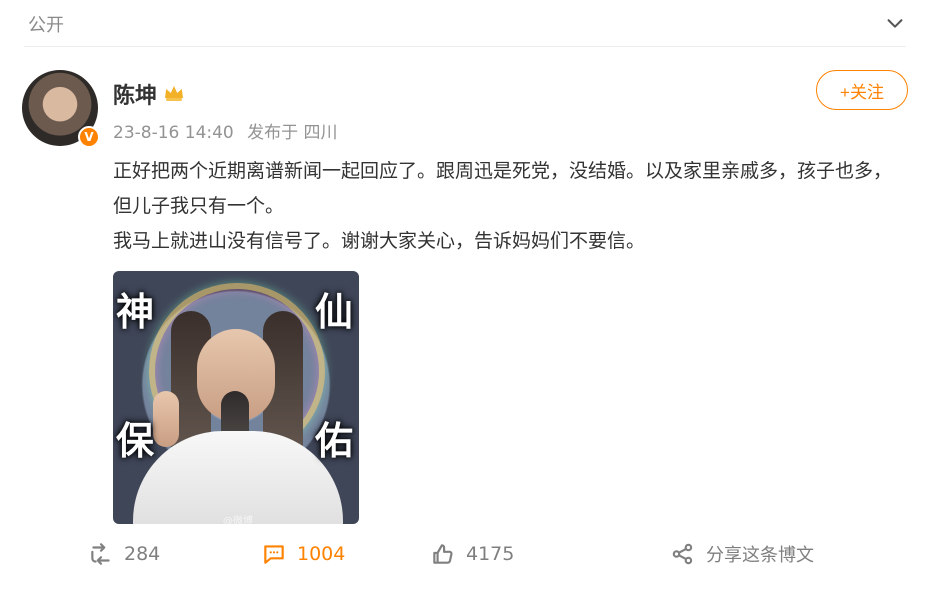  Describe the element at coordinates (174, 93) in the screenshot. I see `crown-icon` at that location.